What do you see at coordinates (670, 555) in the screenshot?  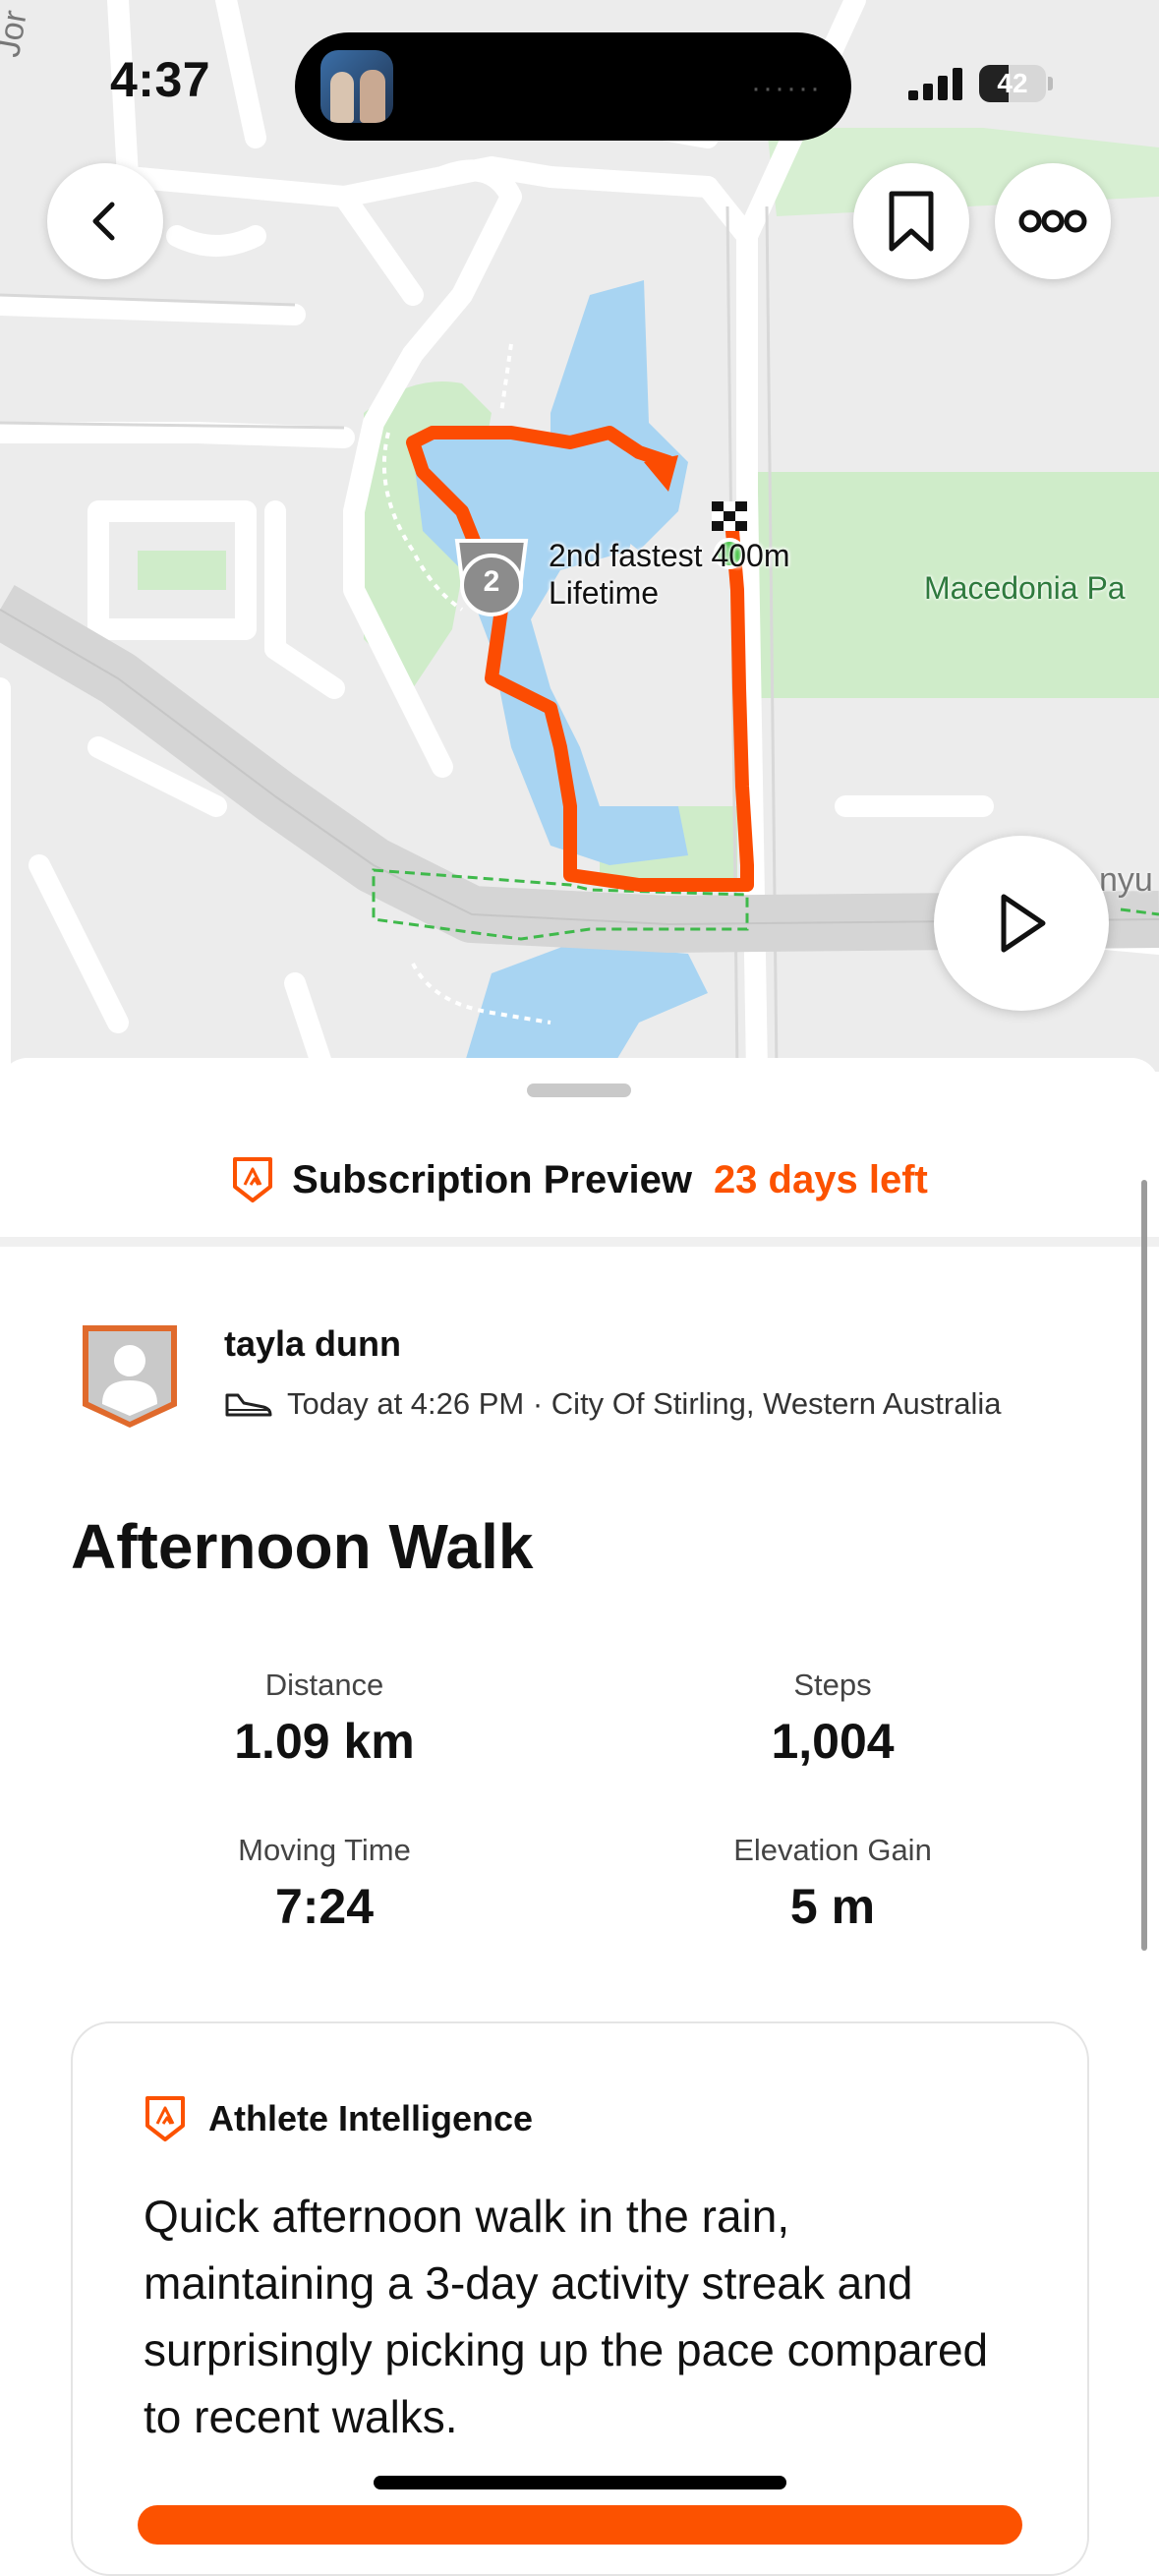 I see `segment-label-line1: 2nd fastest 400m` at bounding box center [670, 555].